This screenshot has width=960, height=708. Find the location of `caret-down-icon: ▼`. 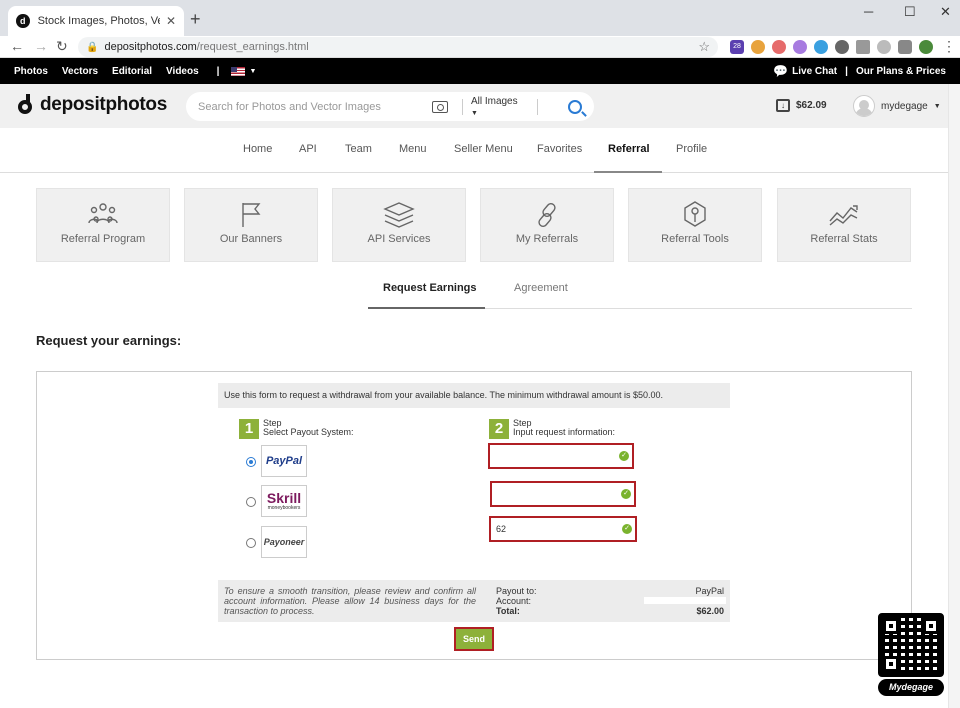

caret-down-icon: ▼ is located at coordinates (474, 113).